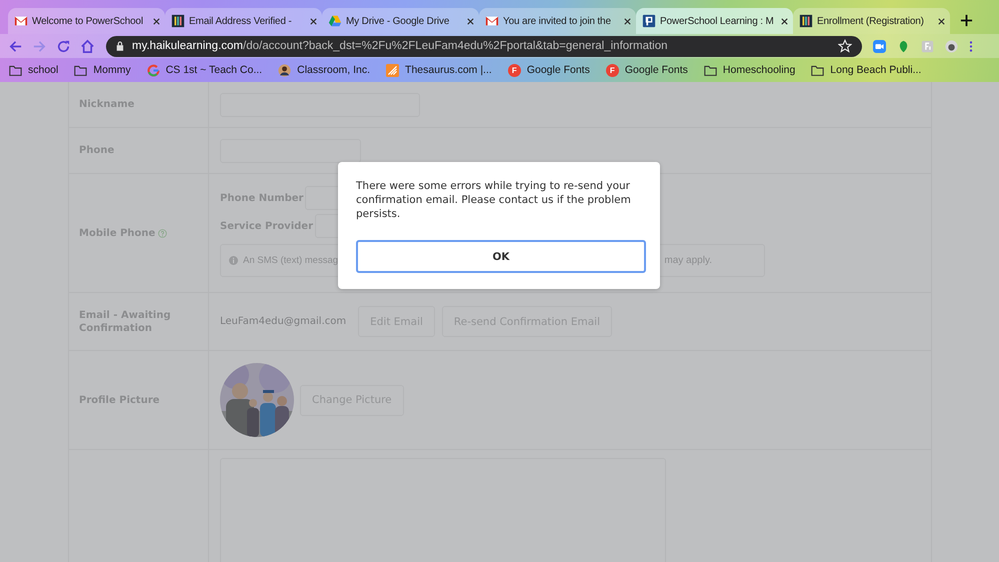 The width and height of the screenshot is (999, 562). Describe the element at coordinates (120, 46) in the screenshot. I see `lock-icon` at that location.